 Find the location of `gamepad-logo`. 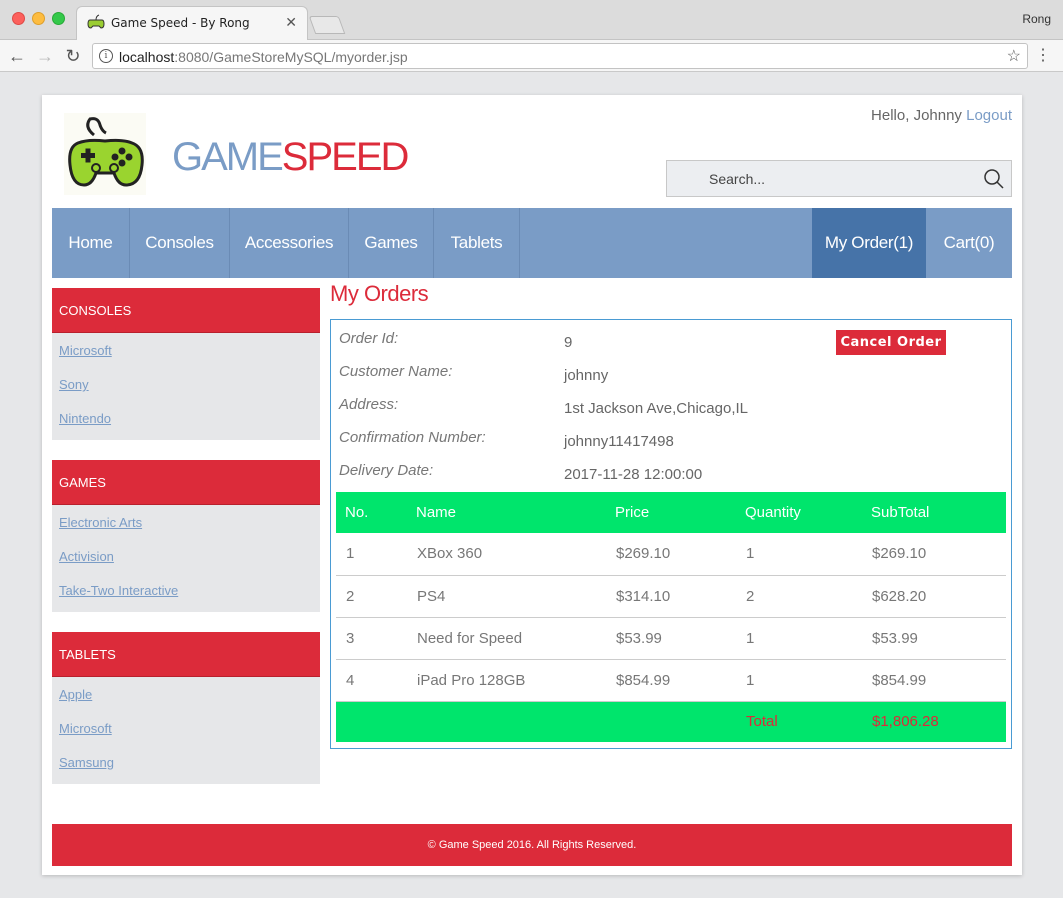

gamepad-logo is located at coordinates (105, 154).